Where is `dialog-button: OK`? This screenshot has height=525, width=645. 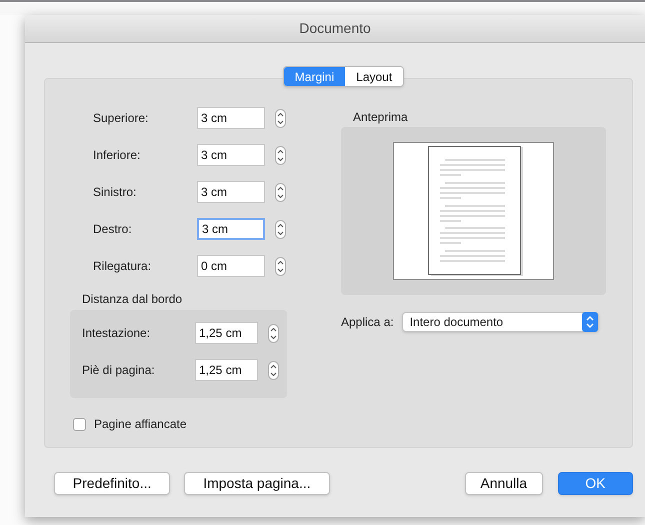 dialog-button: OK is located at coordinates (595, 483).